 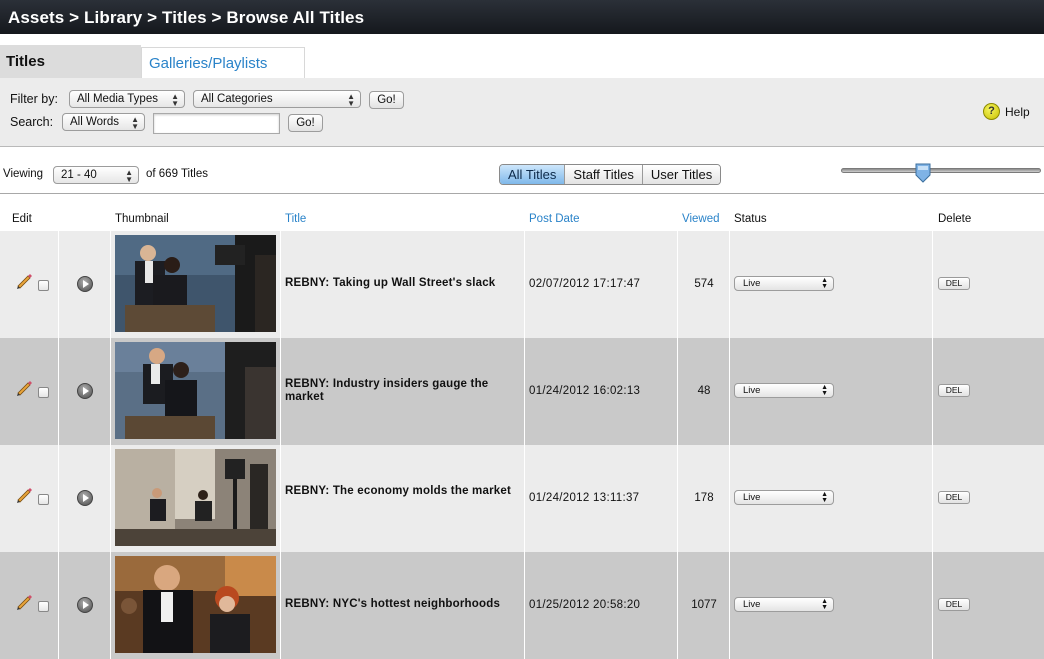 What do you see at coordinates (79, 175) in the screenshot?
I see `viewing-range-value: 21 - 40` at bounding box center [79, 175].